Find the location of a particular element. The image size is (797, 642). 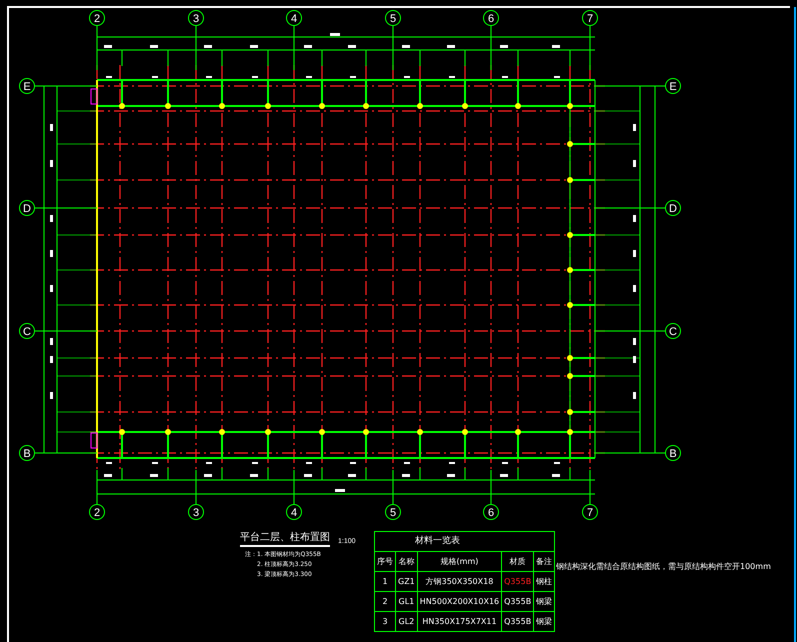

column-header: 材质 is located at coordinates (518, 562).